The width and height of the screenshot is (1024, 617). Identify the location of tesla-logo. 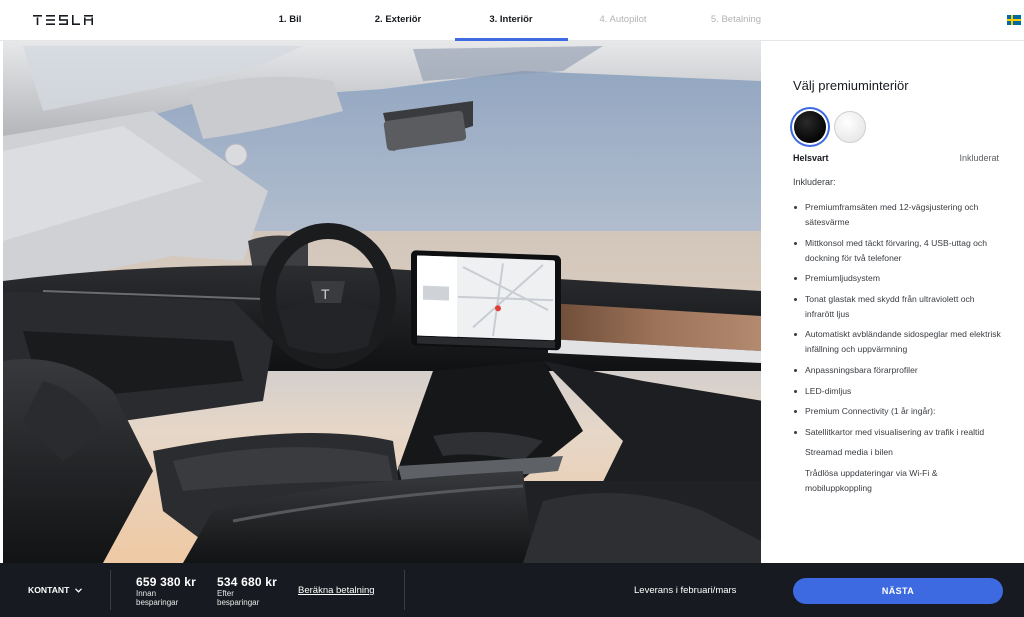
(65, 20).